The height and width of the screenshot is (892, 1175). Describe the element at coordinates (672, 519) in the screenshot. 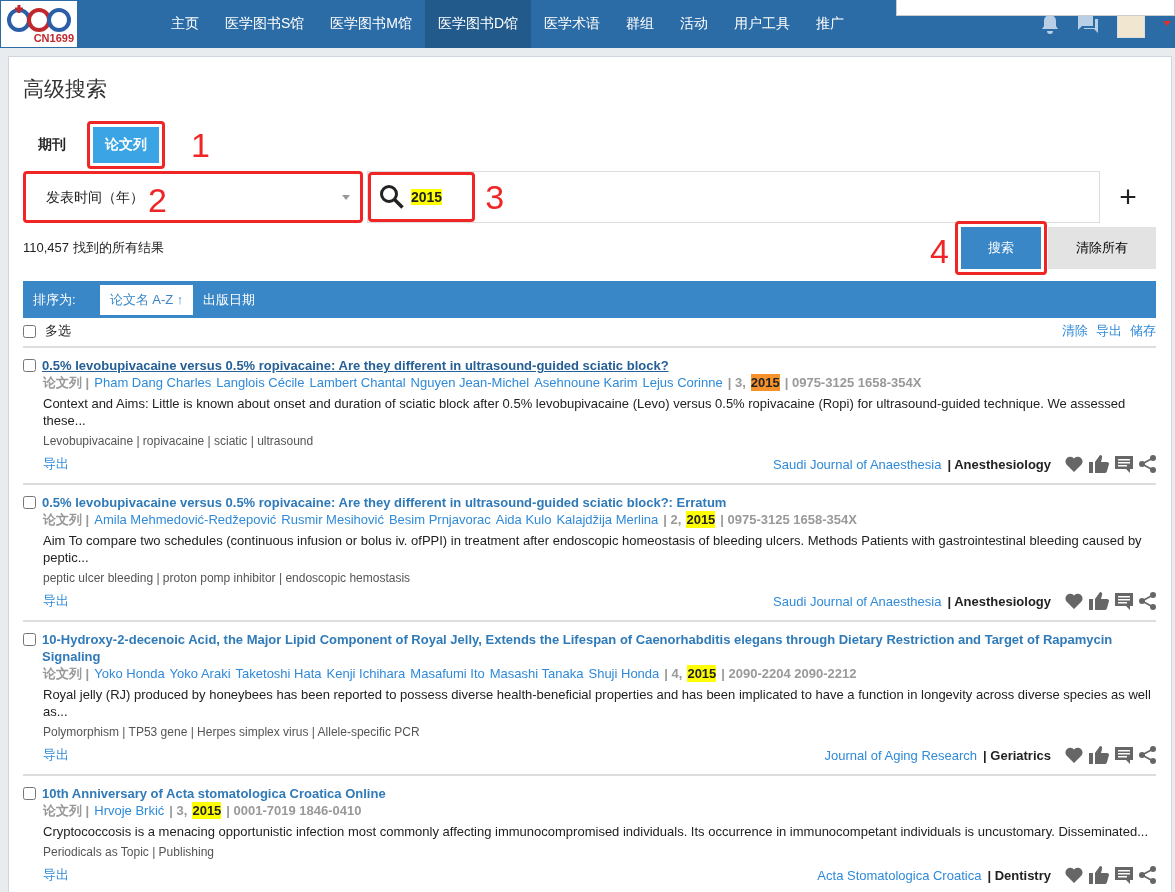

I see `issue-number: | 2,` at that location.